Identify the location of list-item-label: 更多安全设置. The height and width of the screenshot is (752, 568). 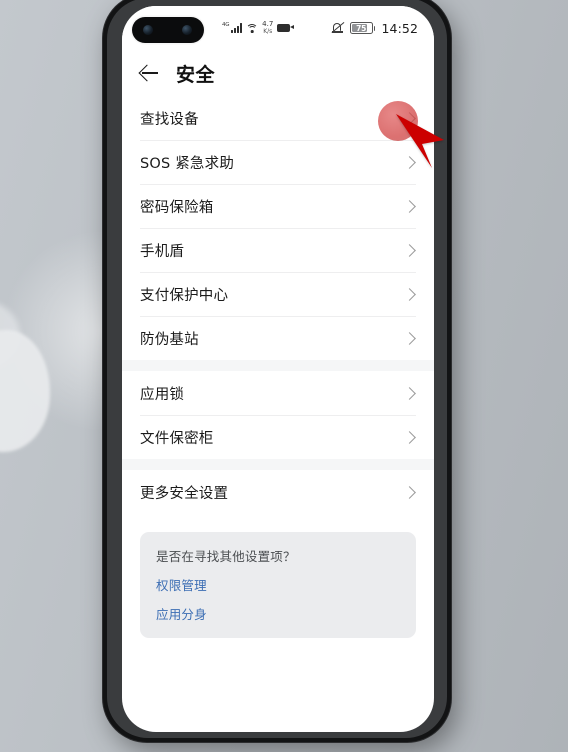
(184, 493).